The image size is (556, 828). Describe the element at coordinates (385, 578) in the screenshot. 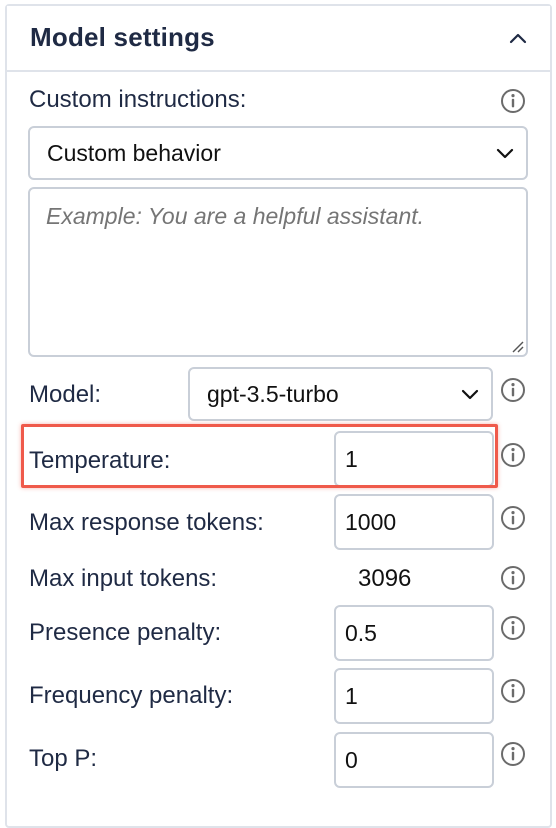

I see `max-input-tokens-value: 3096` at that location.